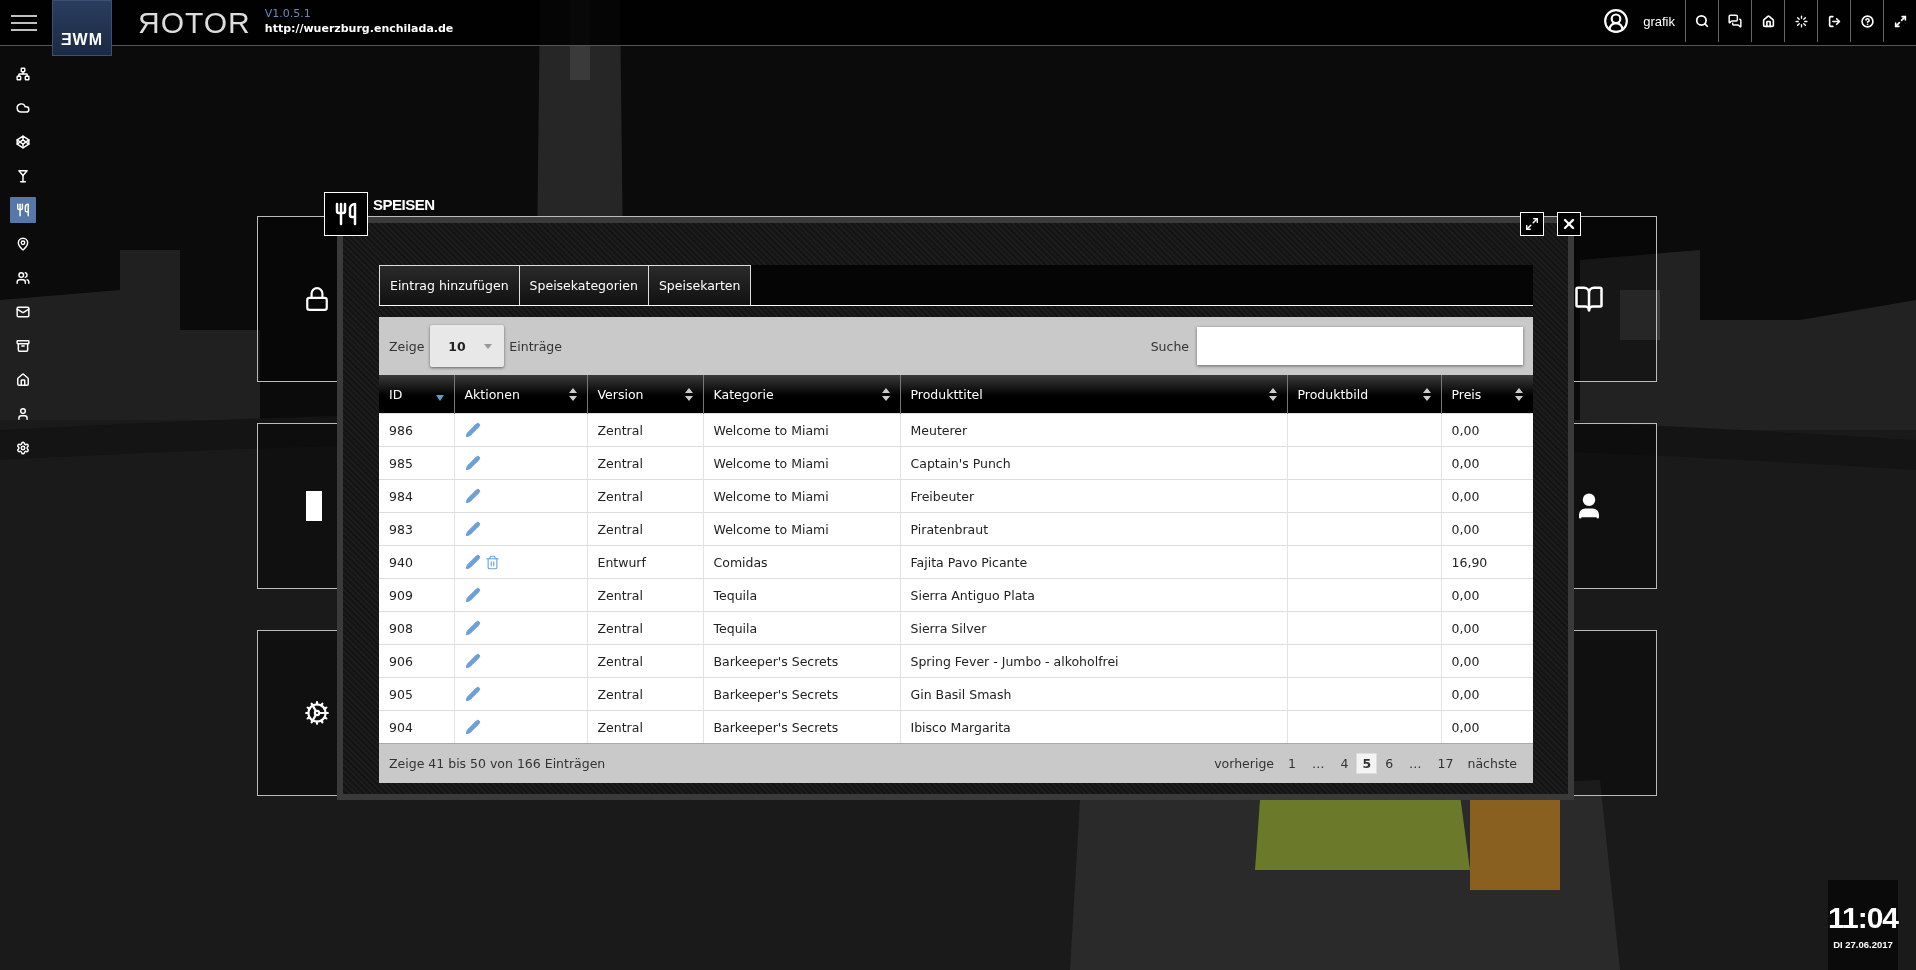  I want to click on table-cell: 940, so click(416, 562).